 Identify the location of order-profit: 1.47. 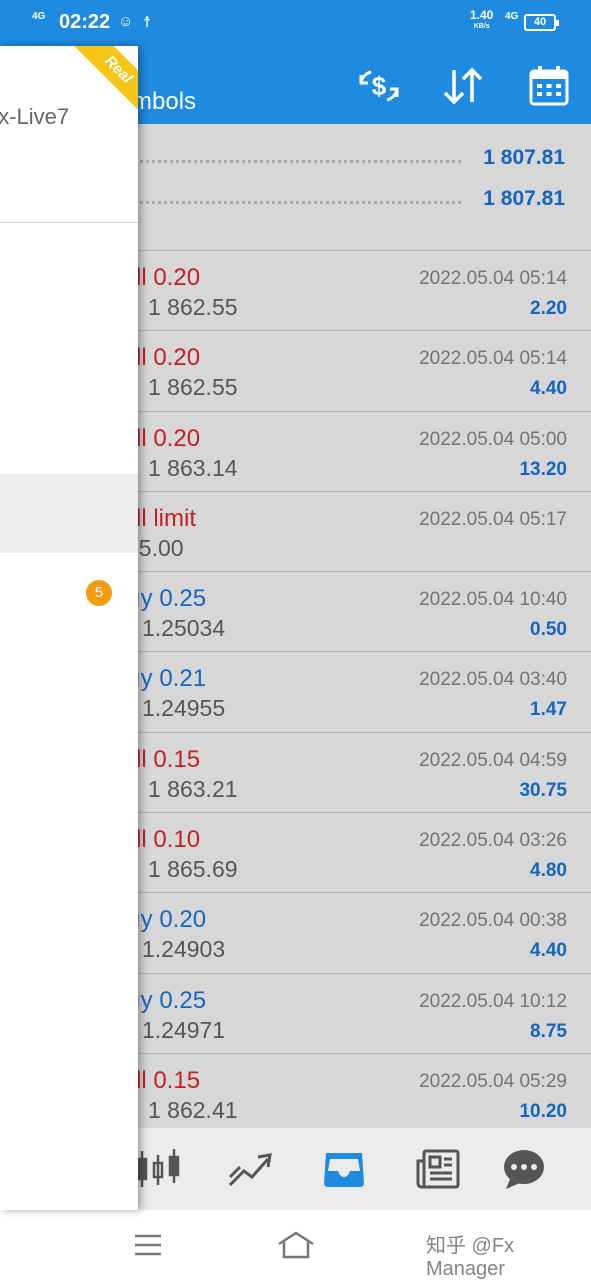
(548, 710).